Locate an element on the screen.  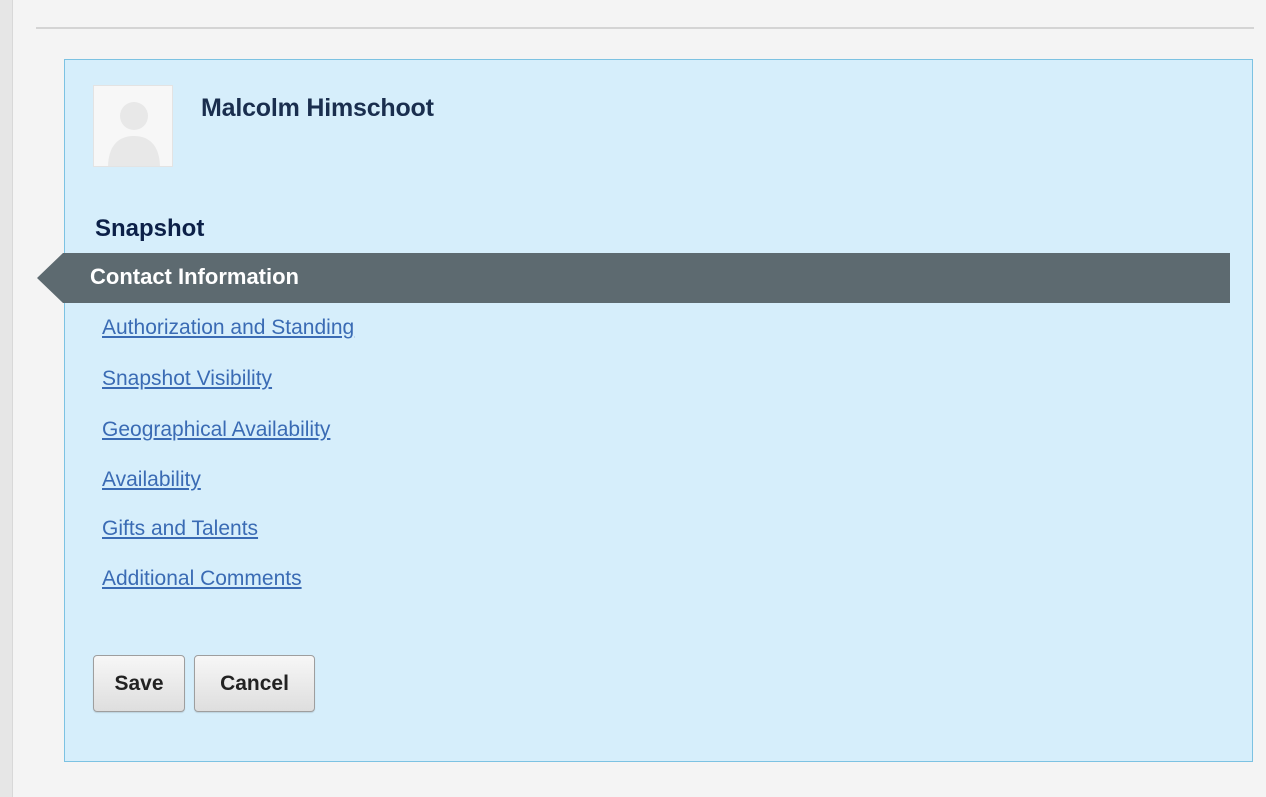
avatar is located at coordinates (133, 126).